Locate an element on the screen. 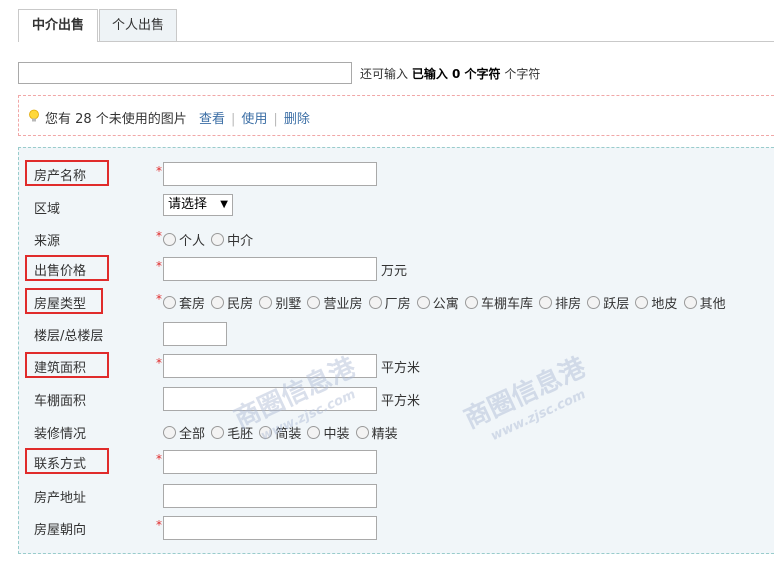 This screenshot has height=561, width=774. radio-option: 简装 is located at coordinates (280, 432).